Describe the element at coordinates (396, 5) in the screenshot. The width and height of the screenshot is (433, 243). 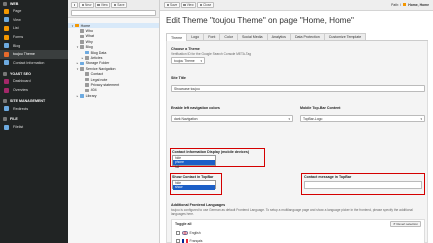
I see `breadcrumb-label: Path: /` at that location.